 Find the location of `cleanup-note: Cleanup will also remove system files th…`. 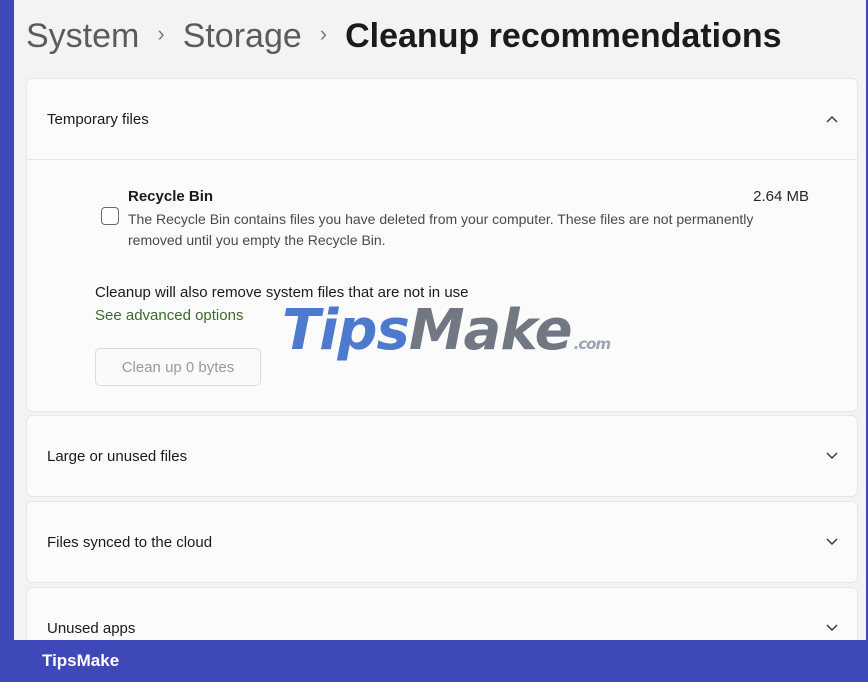

cleanup-note: Cleanup will also remove system files th… is located at coordinates (282, 292).